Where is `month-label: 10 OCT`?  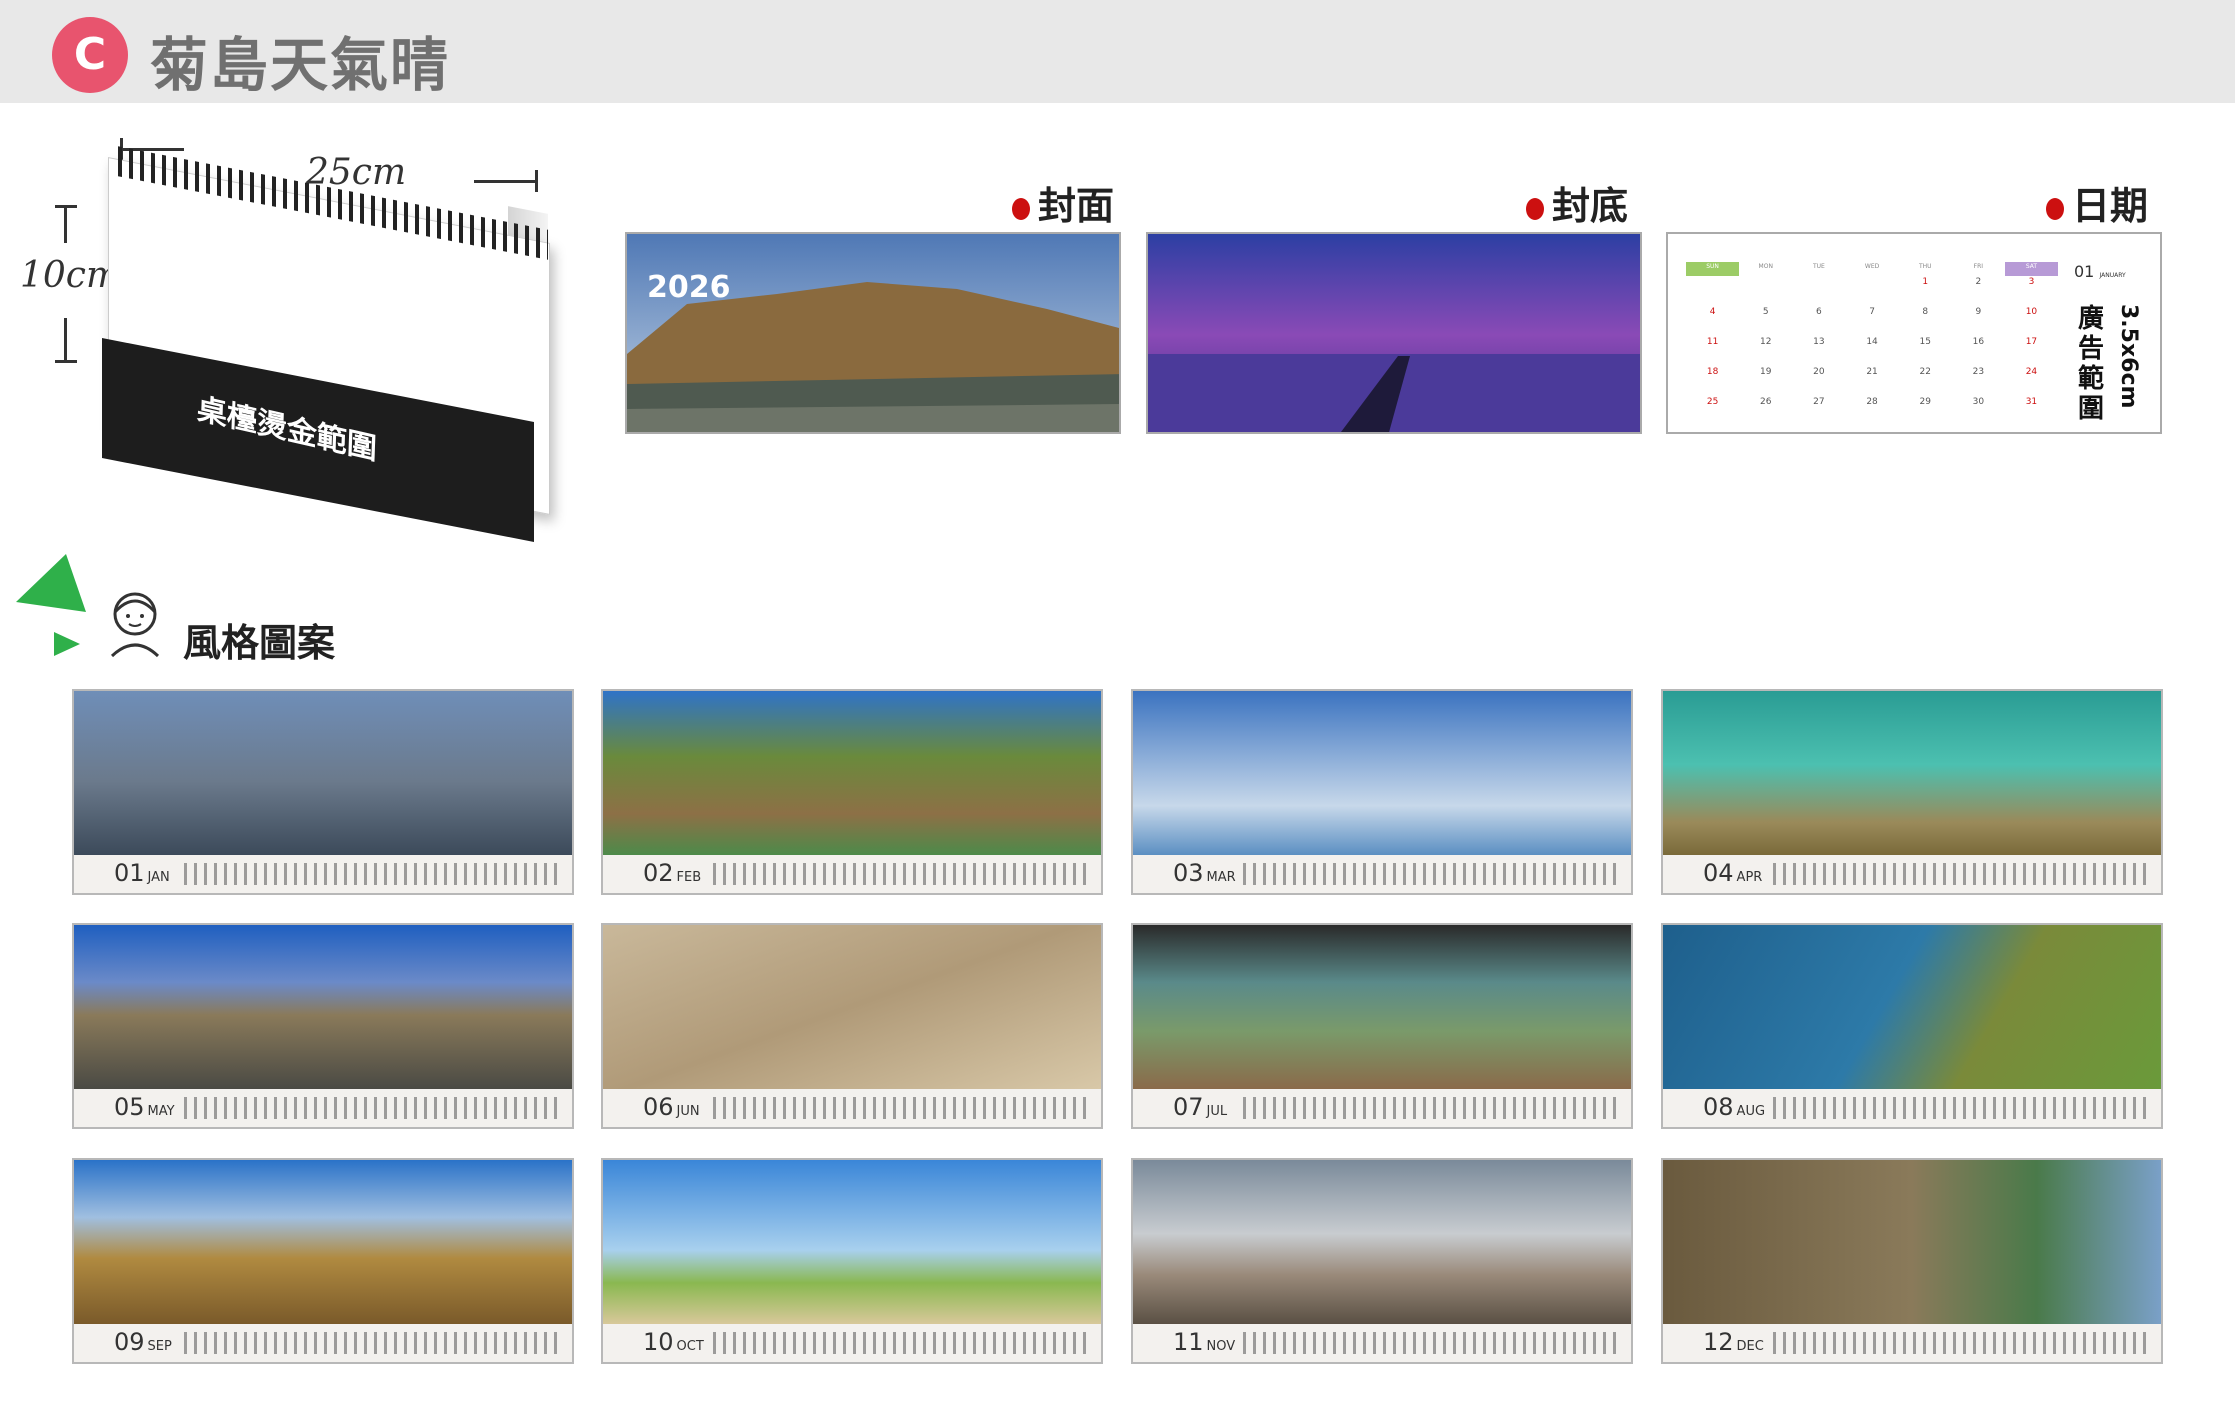 month-label: 10 OCT is located at coordinates (673, 1342).